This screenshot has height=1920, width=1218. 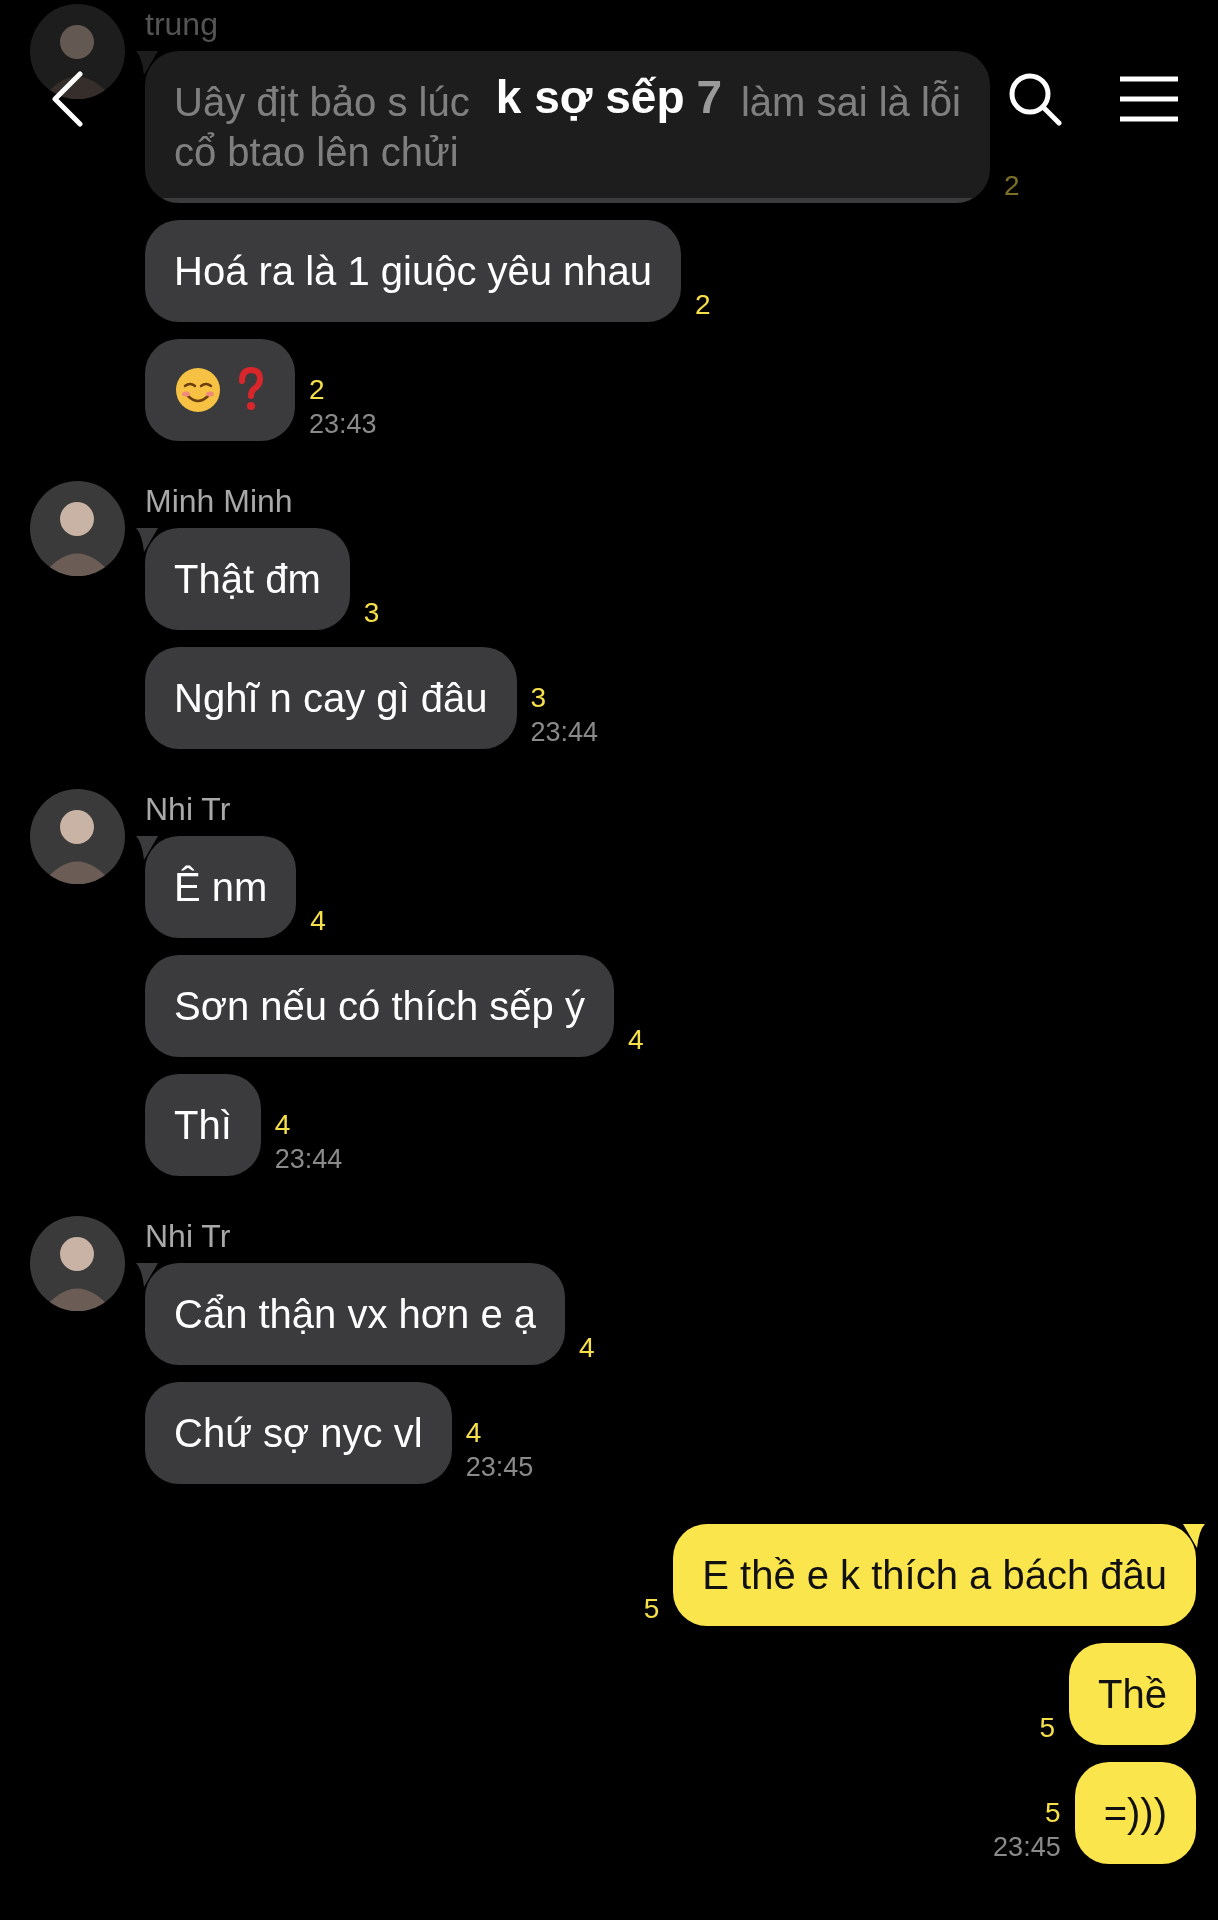 I want to click on message-text: Ê nm, so click(x=221, y=887).